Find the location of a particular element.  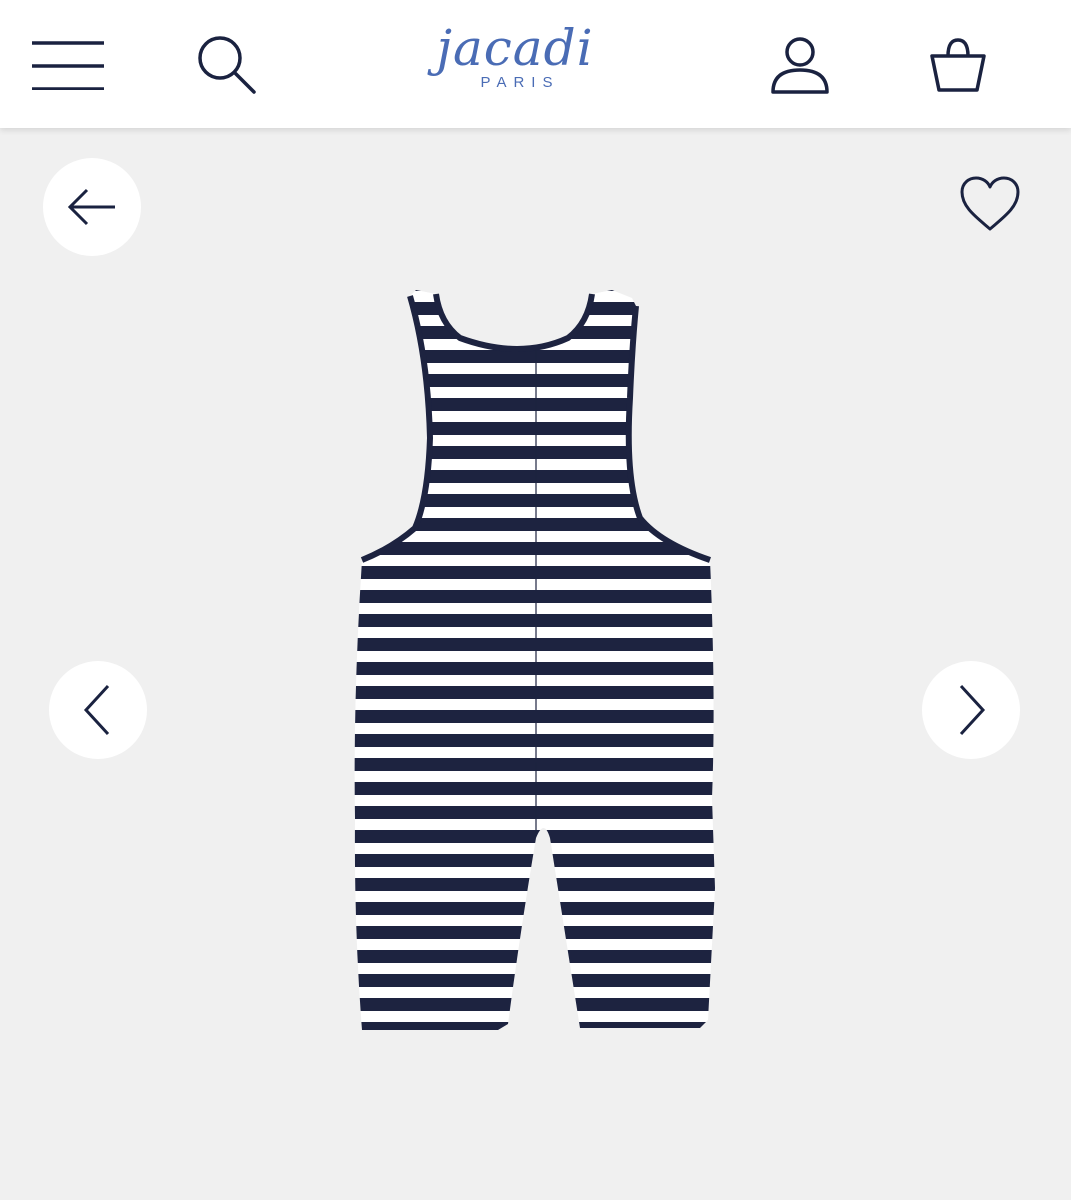

favorite-button is located at coordinates (990, 204).